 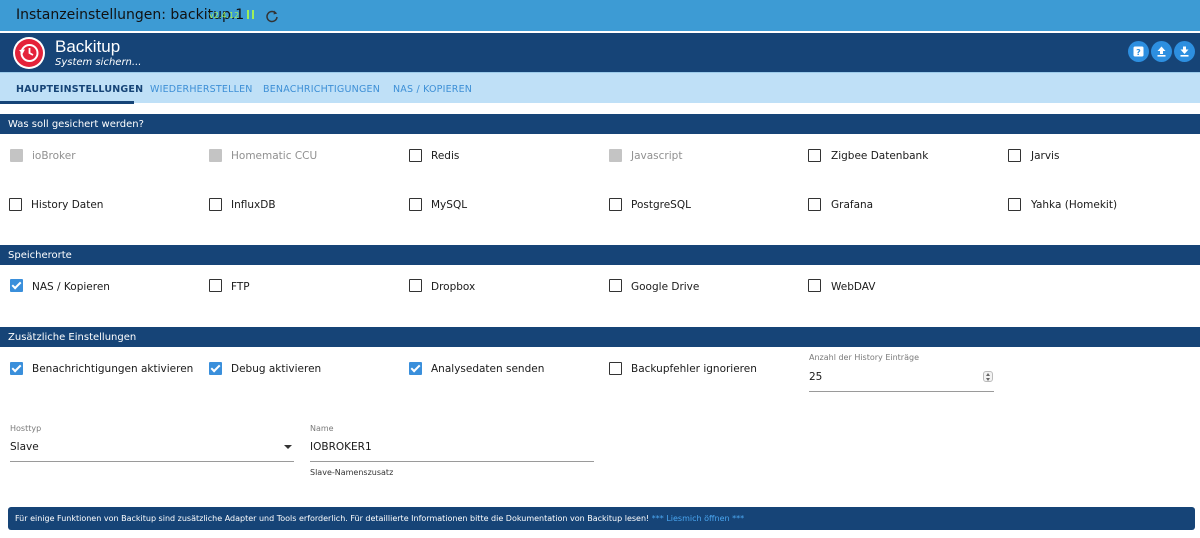 What do you see at coordinates (600, 124) in the screenshot?
I see `section-header-backup: Was soll gesichert werden?` at bounding box center [600, 124].